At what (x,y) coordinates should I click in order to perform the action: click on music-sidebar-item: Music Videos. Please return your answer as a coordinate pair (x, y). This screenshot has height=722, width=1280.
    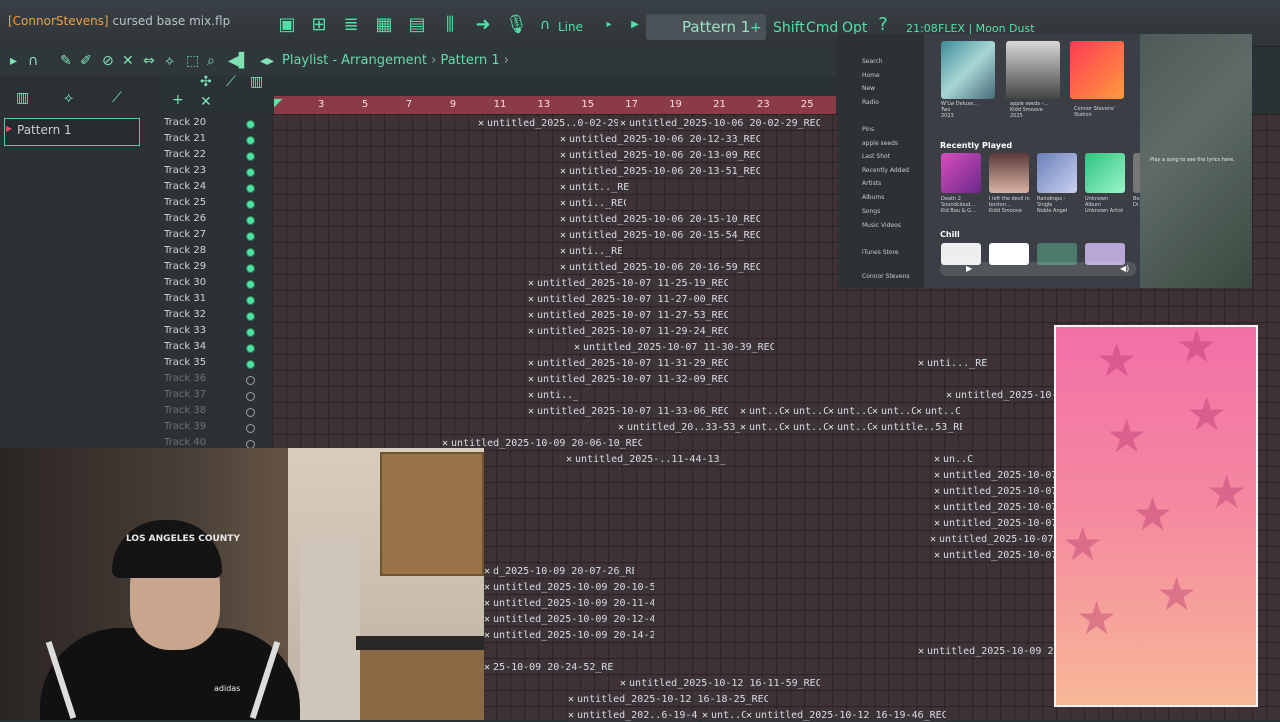
    Looking at the image, I should click on (881, 225).